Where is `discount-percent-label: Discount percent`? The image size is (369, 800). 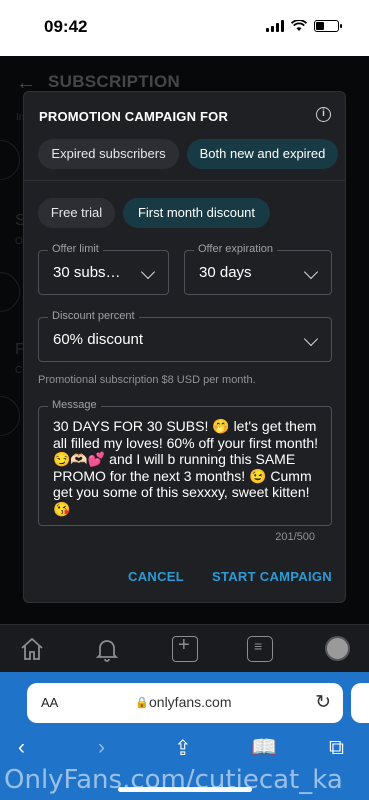
discount-percent-label: Discount percent is located at coordinates (93, 316).